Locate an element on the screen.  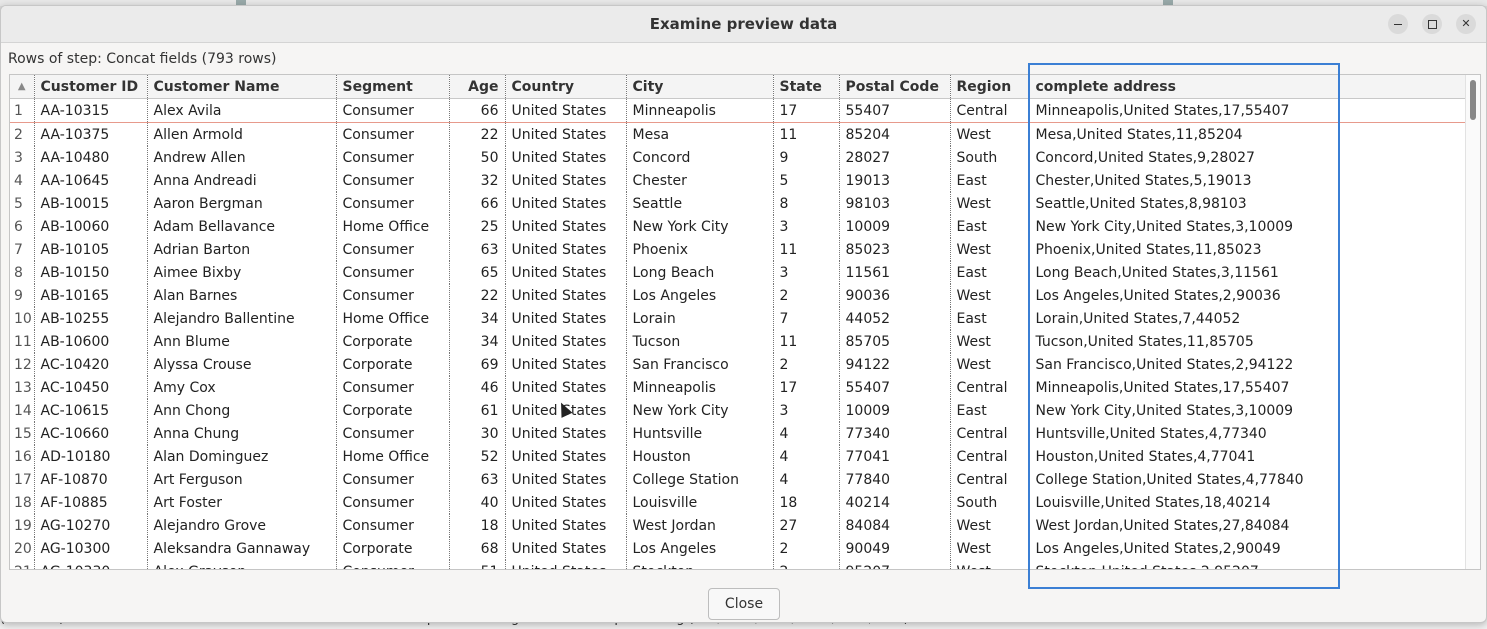
cell-postal-code: 94122 is located at coordinates (895, 364).